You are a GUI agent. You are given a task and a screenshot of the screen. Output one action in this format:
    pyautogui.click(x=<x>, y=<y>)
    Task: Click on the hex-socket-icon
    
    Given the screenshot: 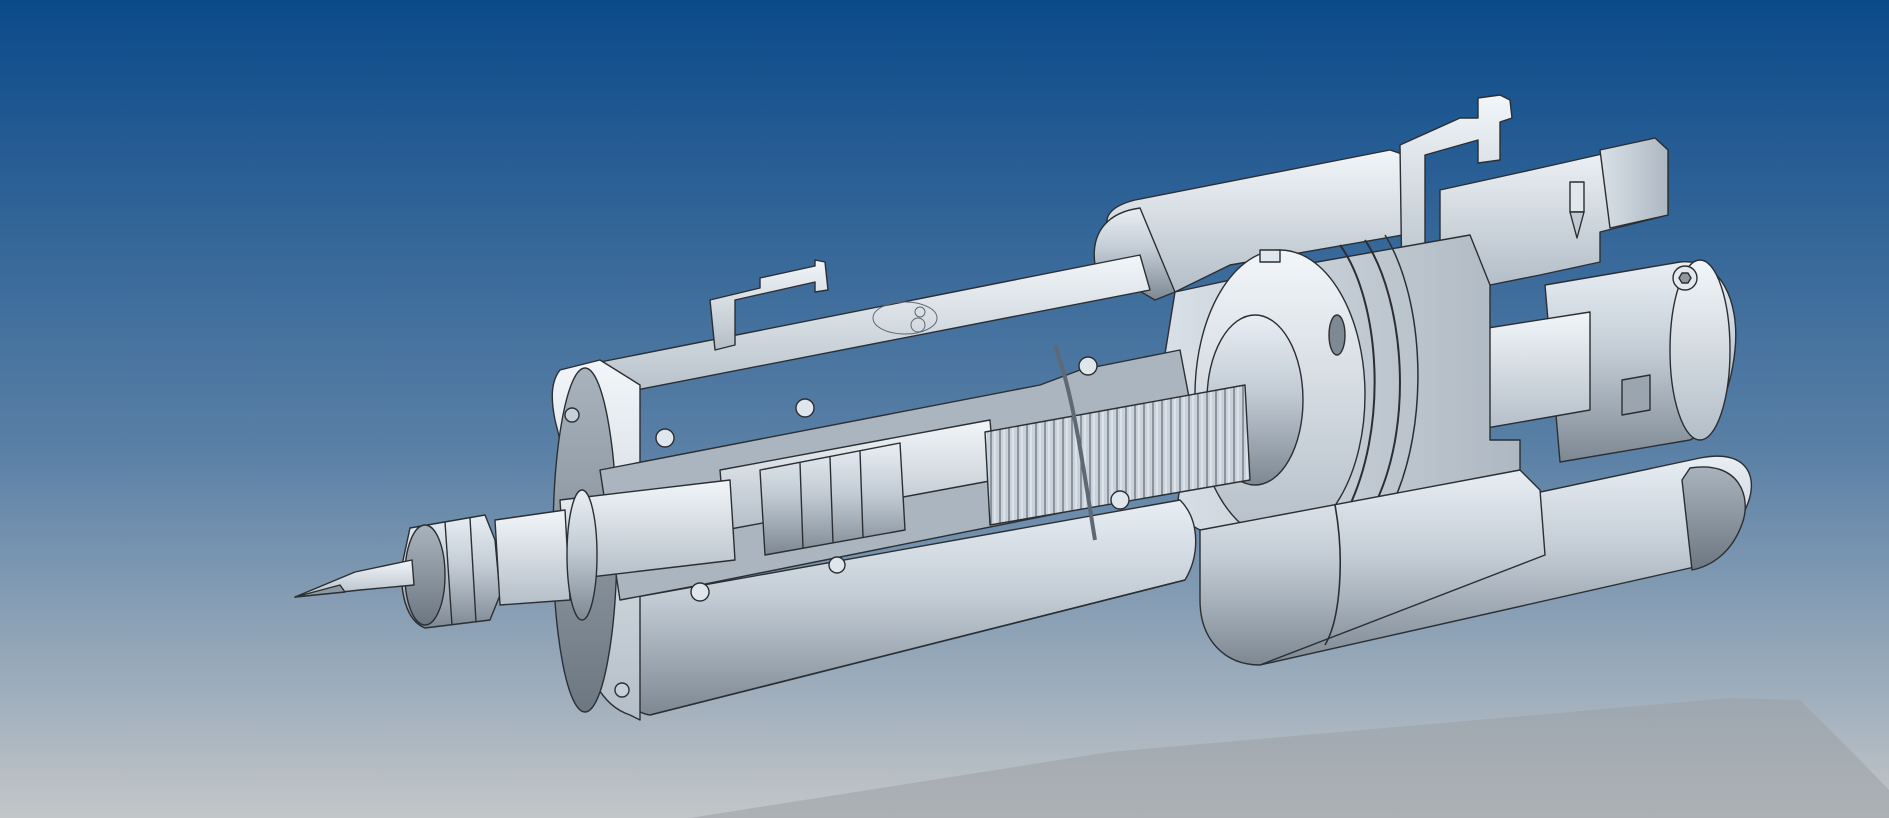 What is the action you would take?
    pyautogui.click(x=1685, y=278)
    